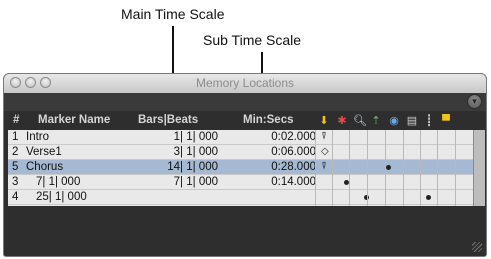 The image size is (491, 259). Describe the element at coordinates (195, 152) in the screenshot. I see `bars-beats-value: 3| 1| 000` at that location.